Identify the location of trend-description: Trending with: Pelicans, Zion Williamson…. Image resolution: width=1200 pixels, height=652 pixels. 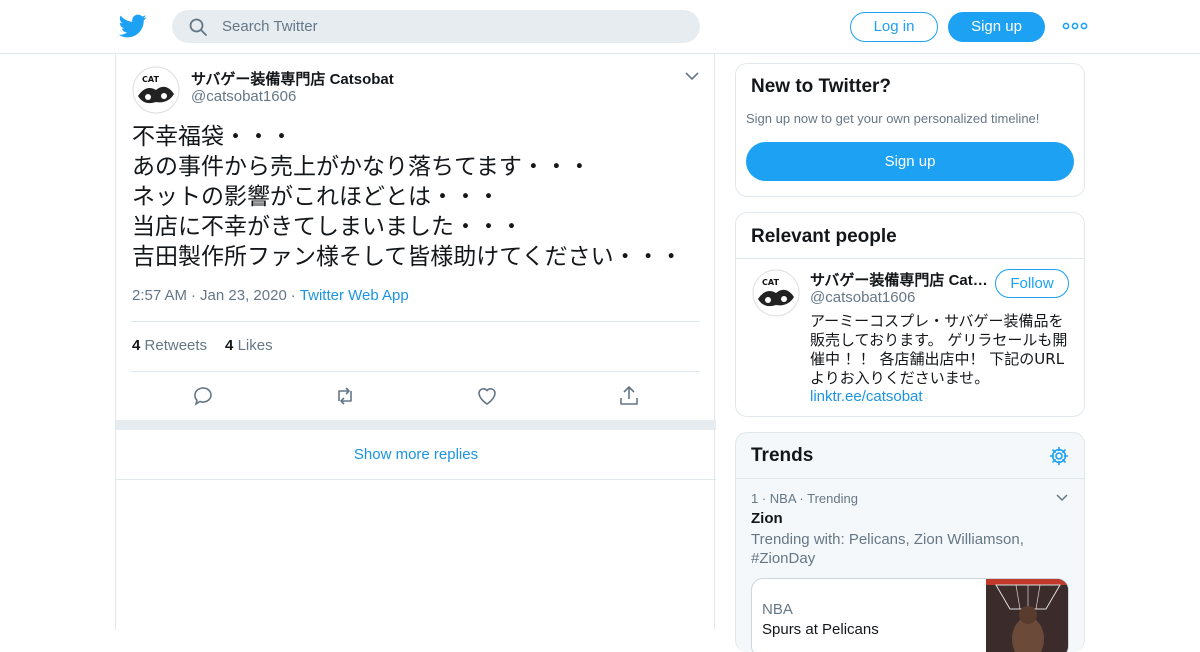
(887, 549).